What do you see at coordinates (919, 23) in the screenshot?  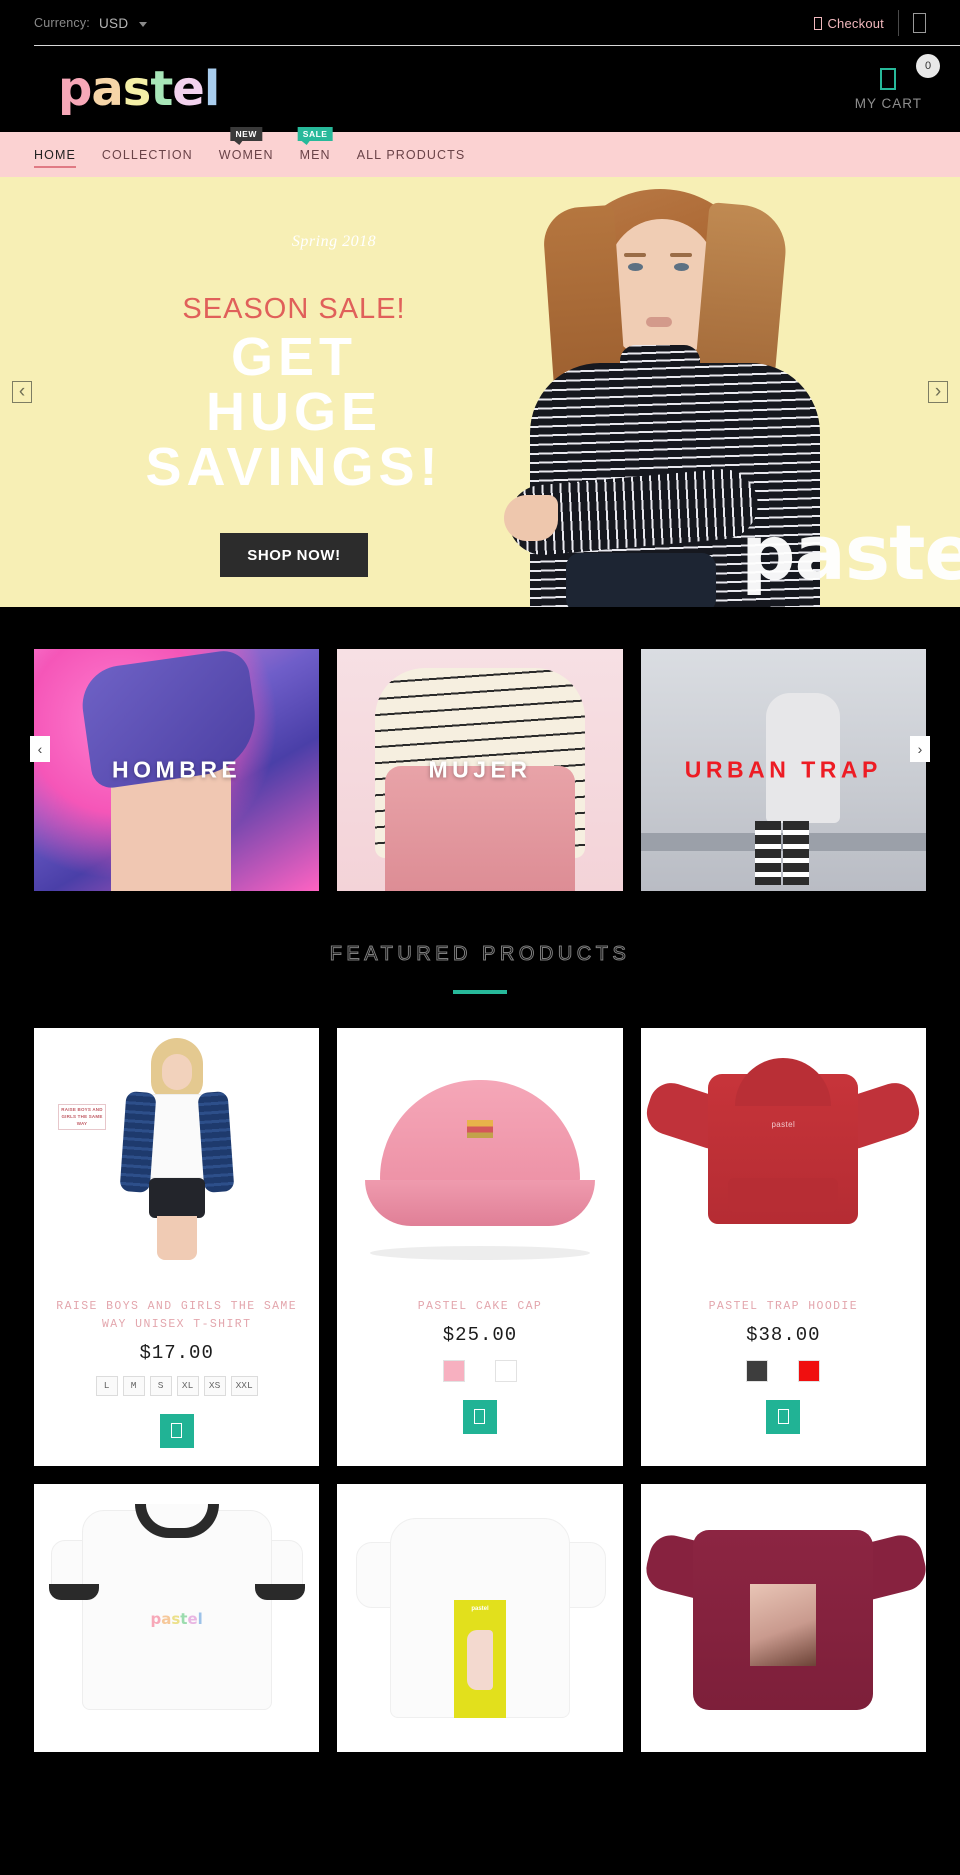 I see `user-icon` at bounding box center [919, 23].